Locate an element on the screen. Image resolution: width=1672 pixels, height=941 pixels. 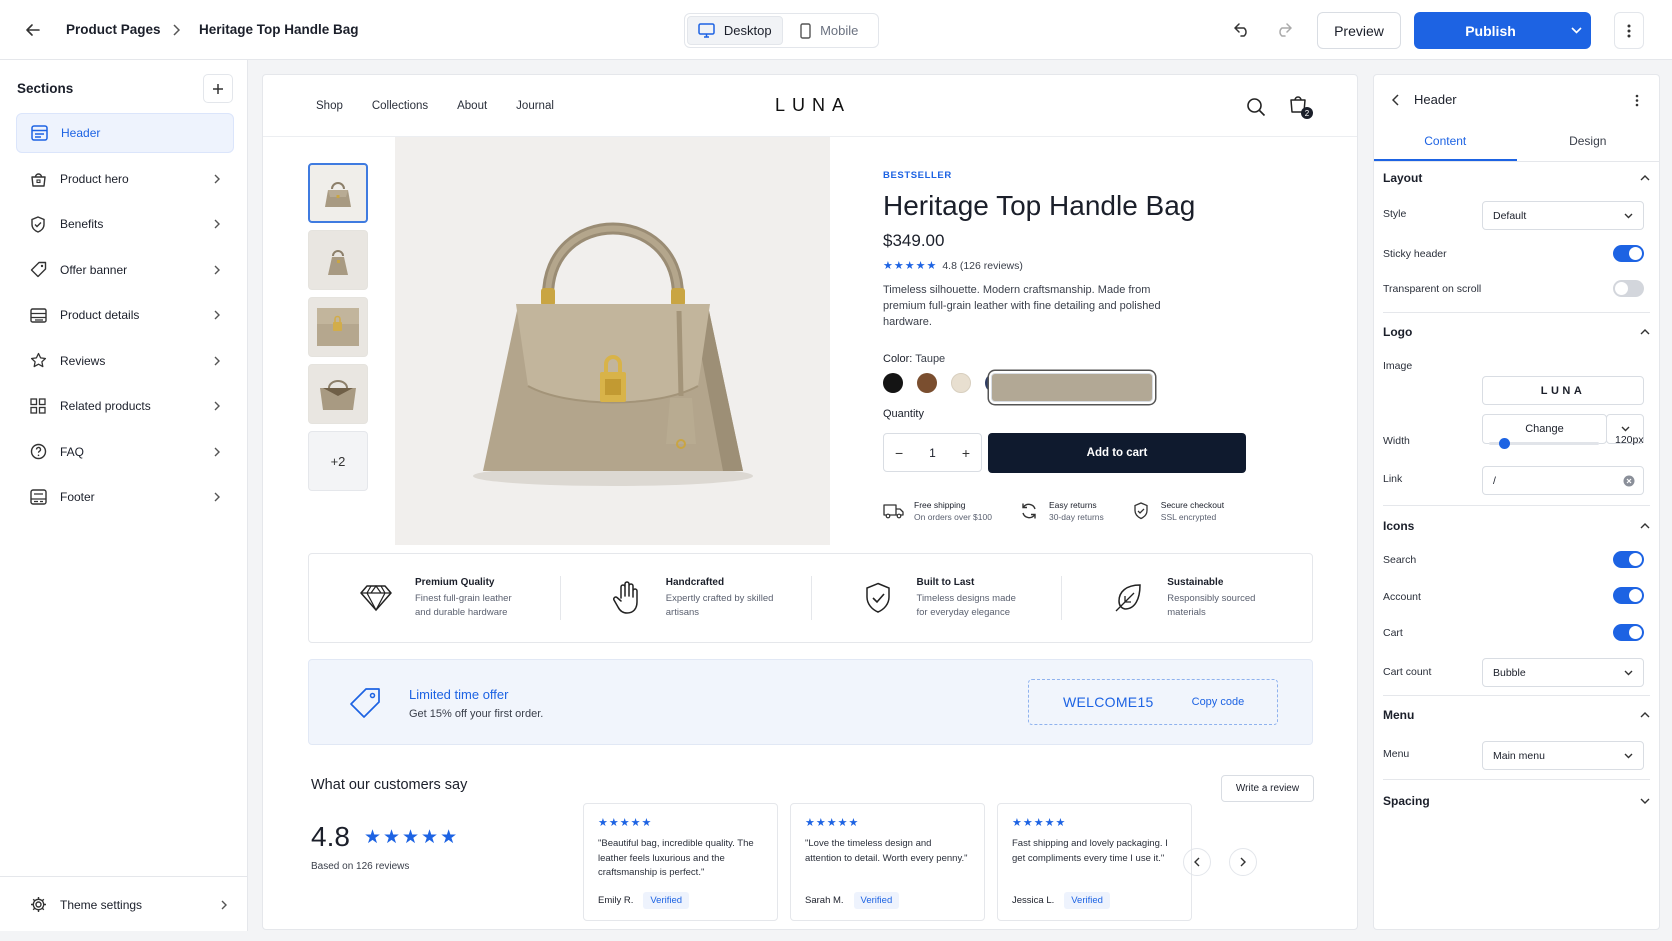
bestseller-badge: BESTSELLER is located at coordinates (917, 175).